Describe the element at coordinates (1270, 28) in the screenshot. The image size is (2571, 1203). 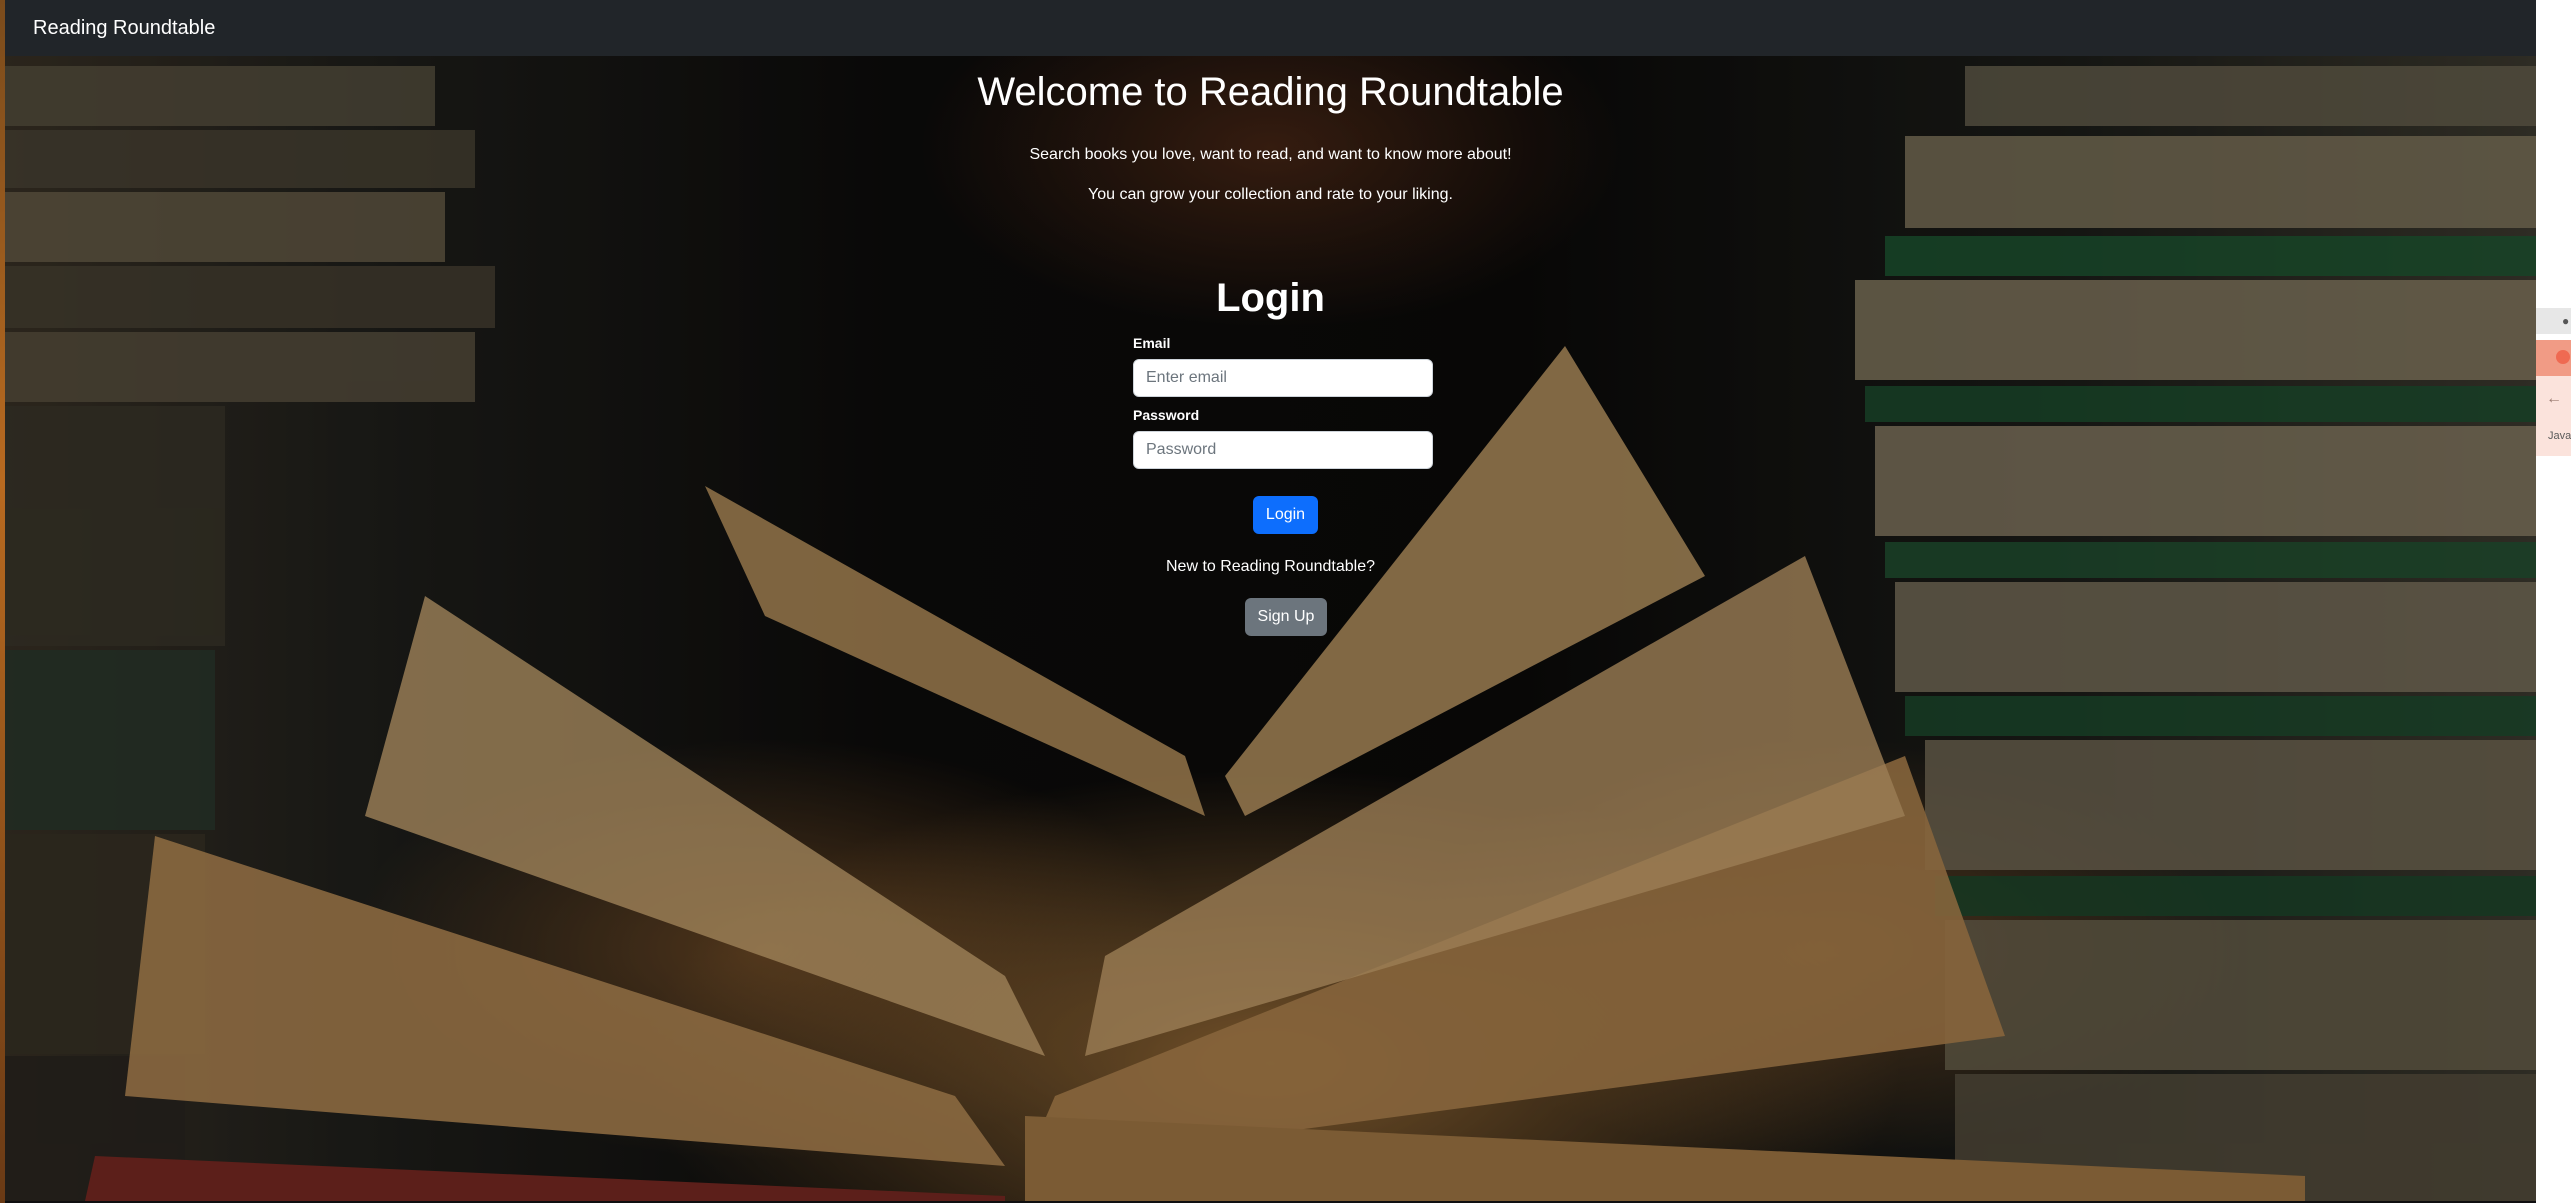
I see `navbar: Reading Roundtable` at that location.